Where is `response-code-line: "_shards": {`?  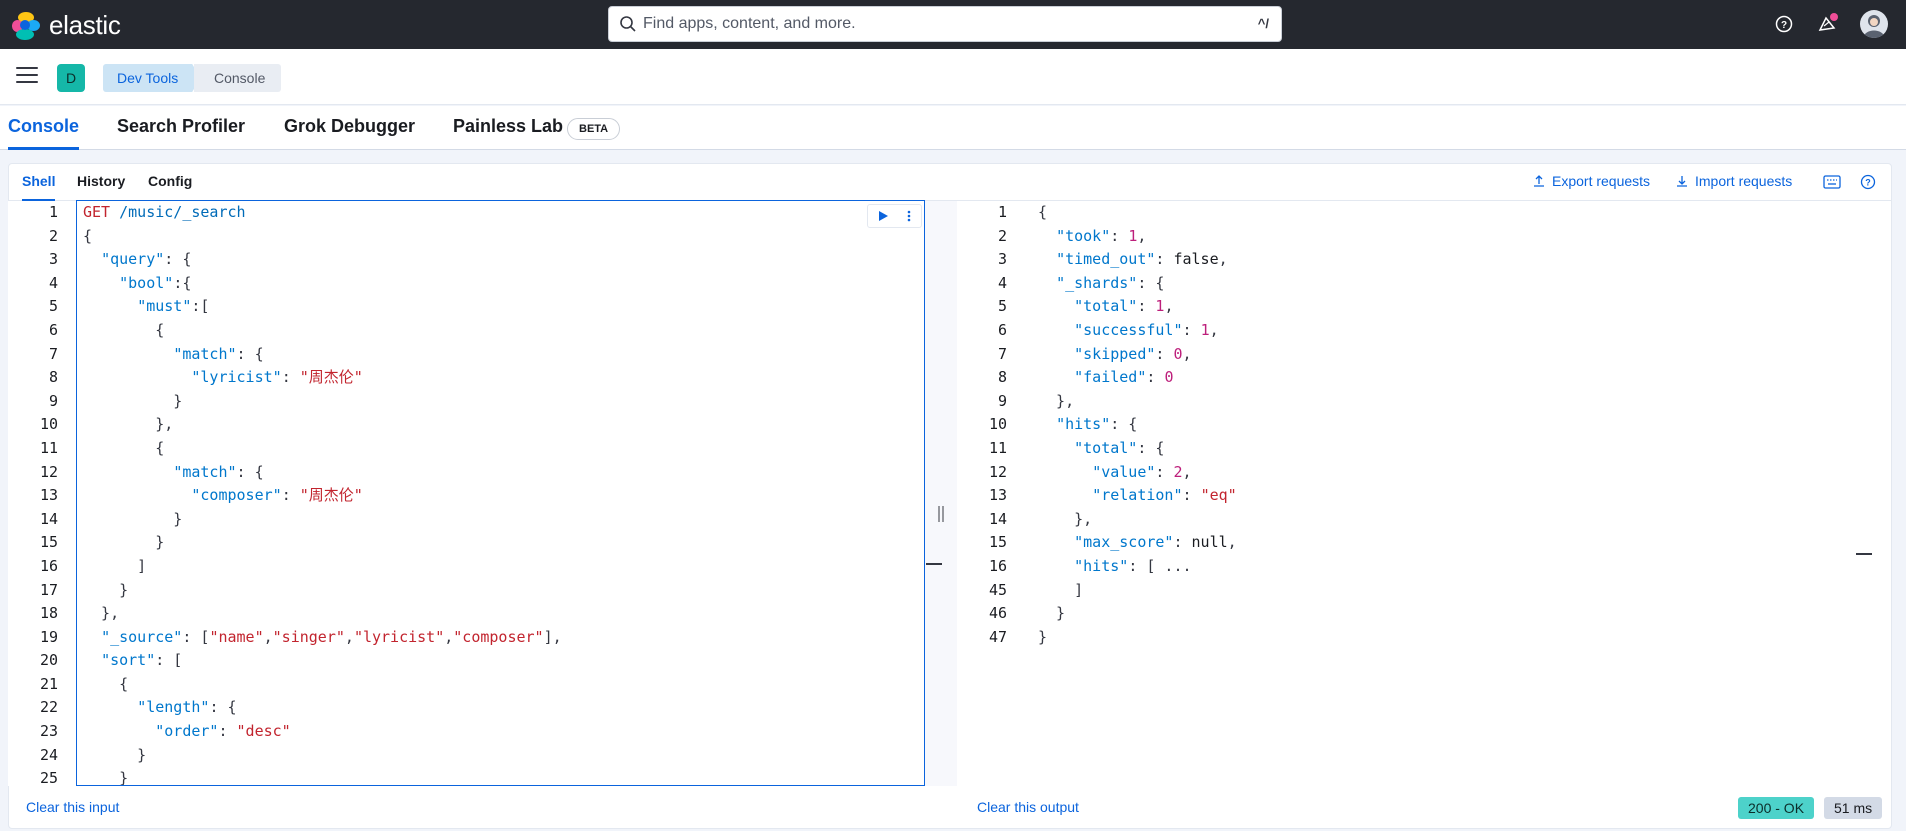
response-code-line: "_shards": { is located at coordinates (1110, 282).